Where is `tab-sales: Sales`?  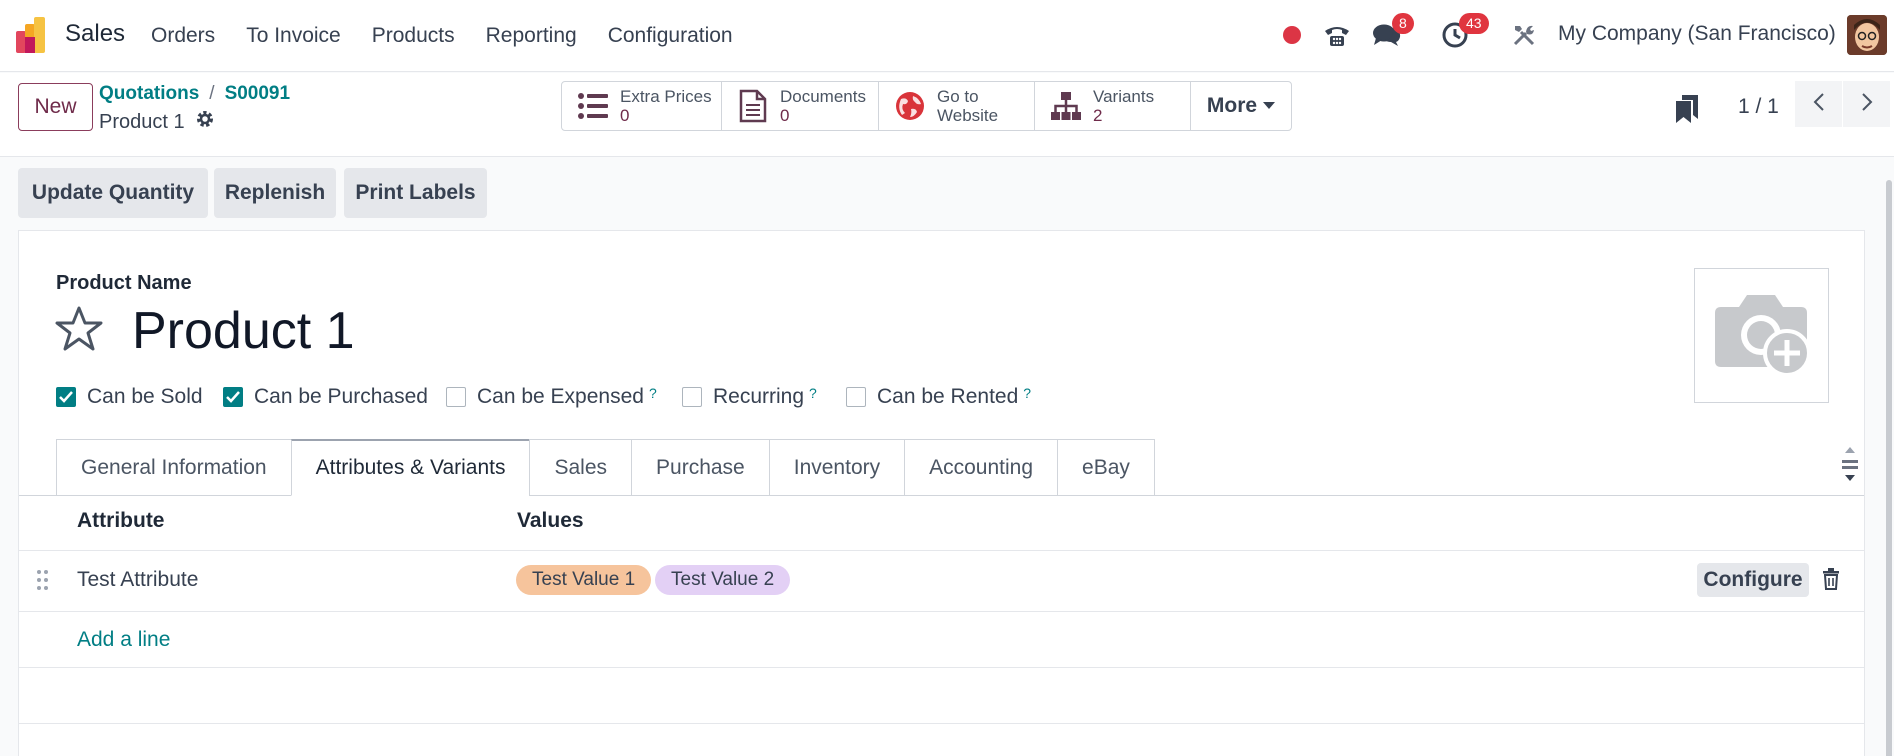
tab-sales: Sales is located at coordinates (580, 467).